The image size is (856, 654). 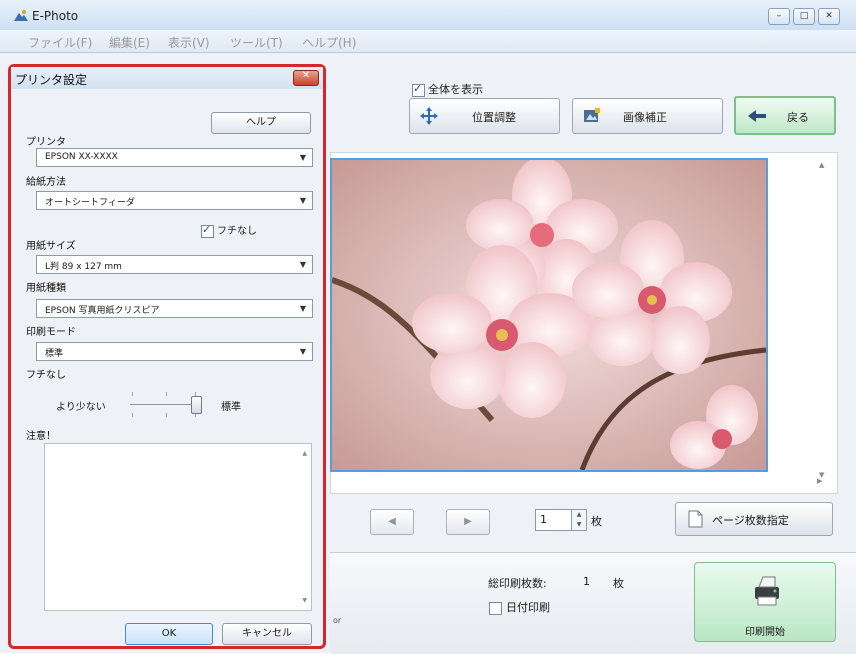 What do you see at coordinates (51, 80) in the screenshot?
I see `dialog-title: プリンタ設定` at bounding box center [51, 80].